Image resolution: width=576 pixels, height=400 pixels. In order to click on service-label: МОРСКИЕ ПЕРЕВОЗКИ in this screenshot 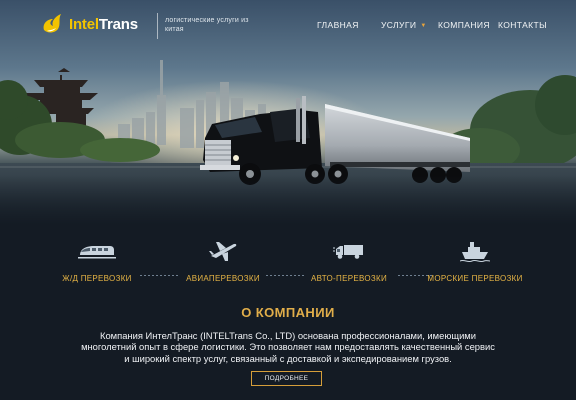, I will do `click(475, 278)`.